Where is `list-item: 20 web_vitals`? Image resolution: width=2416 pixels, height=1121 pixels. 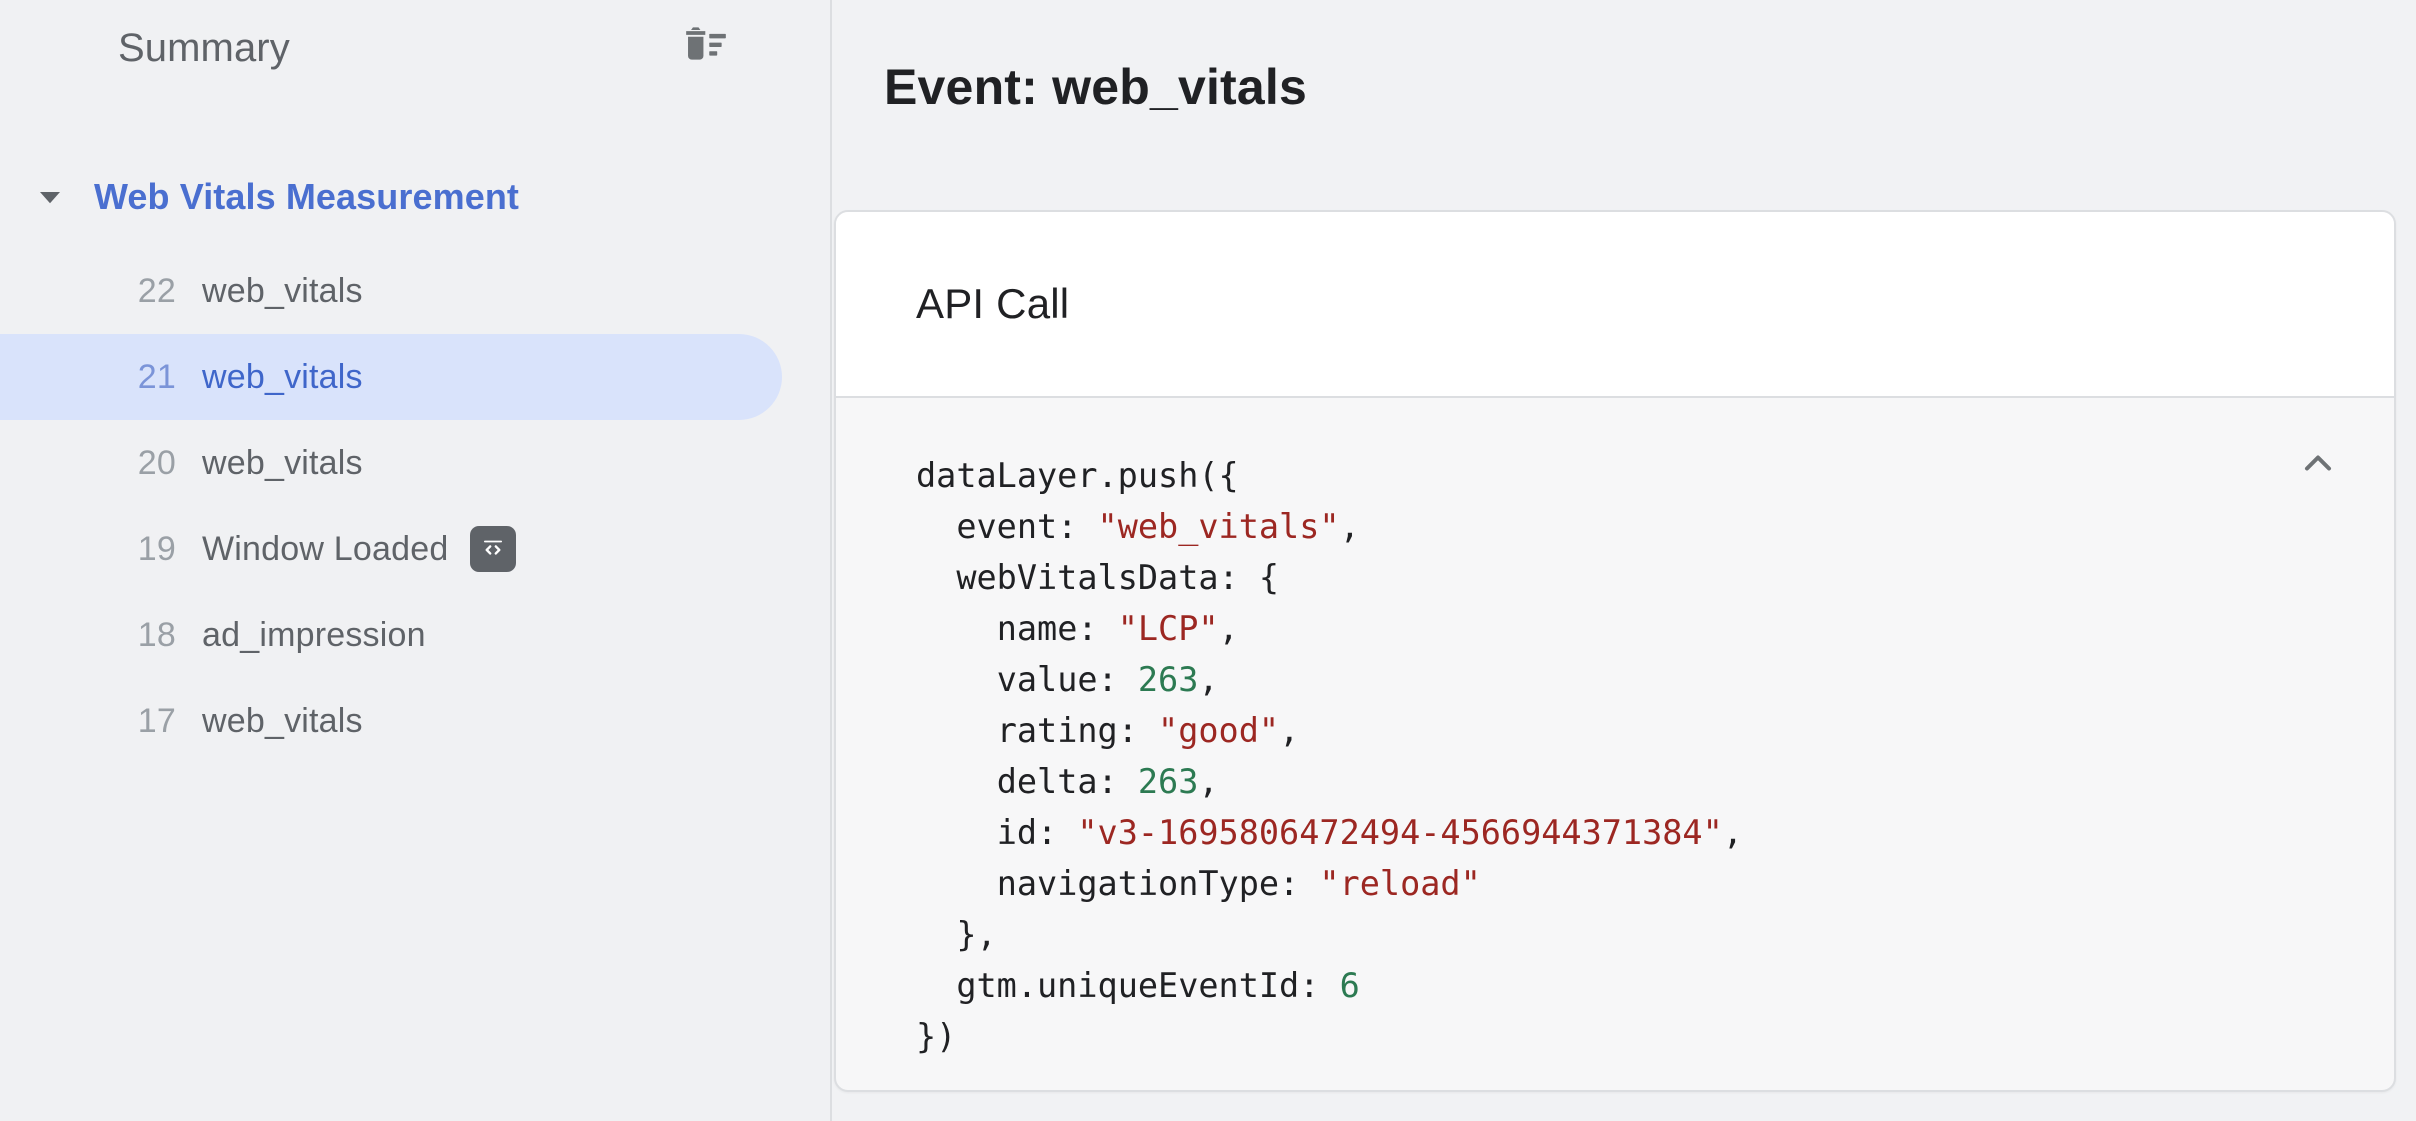 list-item: 20 web_vitals is located at coordinates (391, 463).